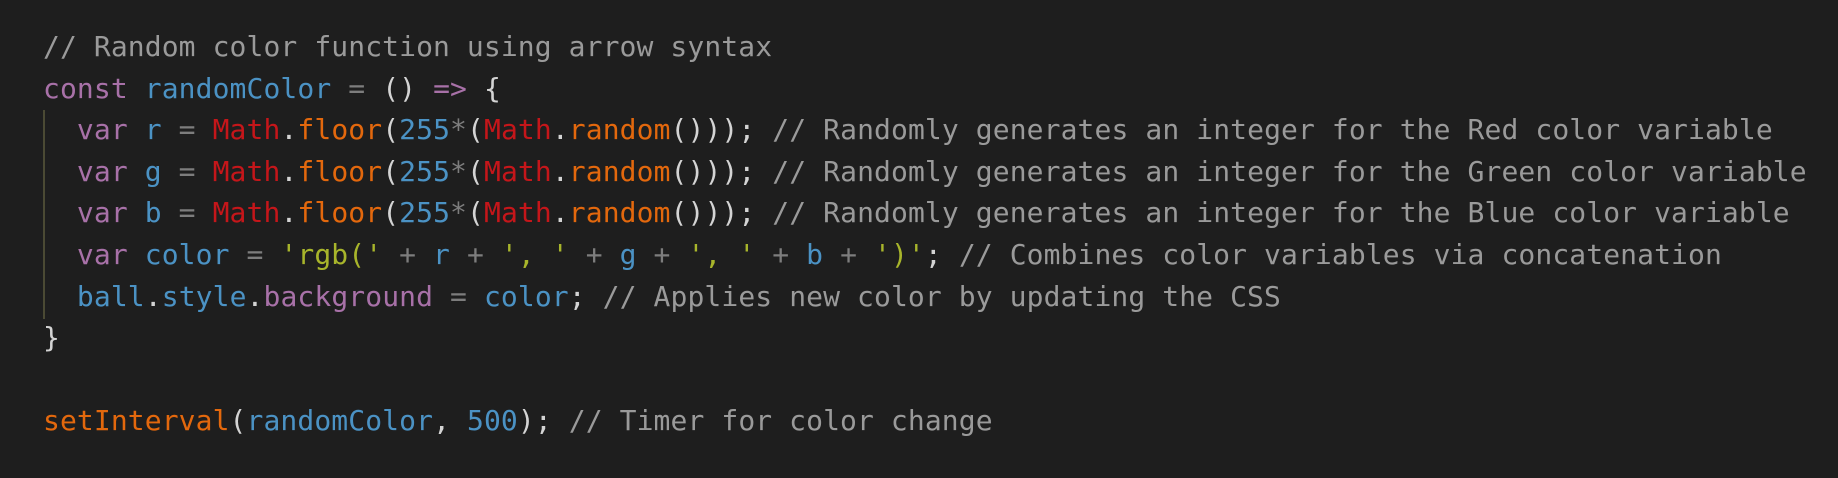  I want to click on identifier-token: style, so click(204, 296).